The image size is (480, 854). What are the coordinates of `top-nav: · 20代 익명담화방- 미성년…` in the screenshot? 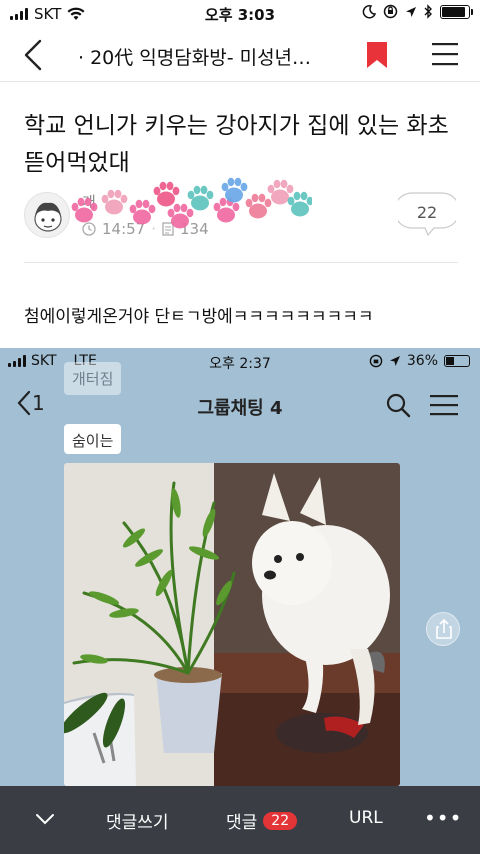 It's located at (240, 55).